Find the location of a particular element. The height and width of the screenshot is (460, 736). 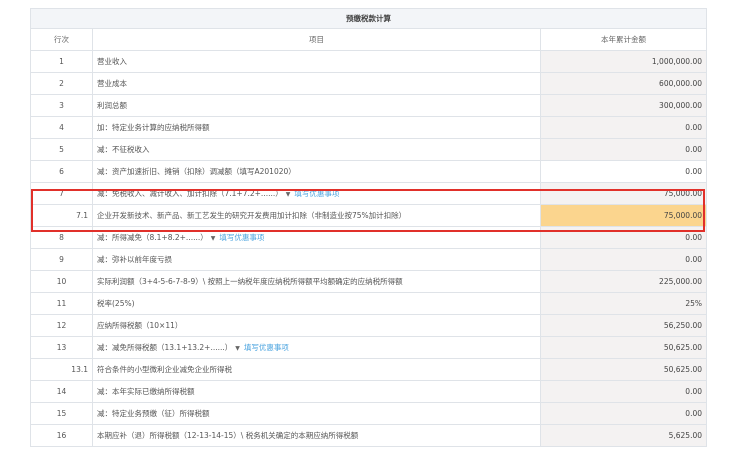

row-number: 13 is located at coordinates (61, 347).